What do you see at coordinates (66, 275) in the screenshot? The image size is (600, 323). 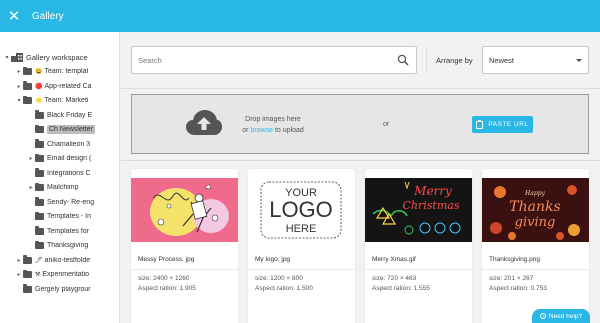 I see `sidebar-folder-label: Experimentatio` at bounding box center [66, 275].